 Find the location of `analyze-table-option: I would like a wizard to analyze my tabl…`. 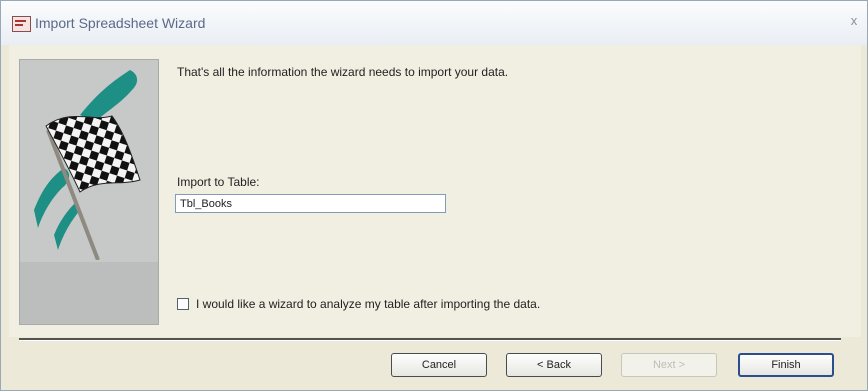

analyze-table-option: I would like a wizard to analyze my tabl… is located at coordinates (358, 304).